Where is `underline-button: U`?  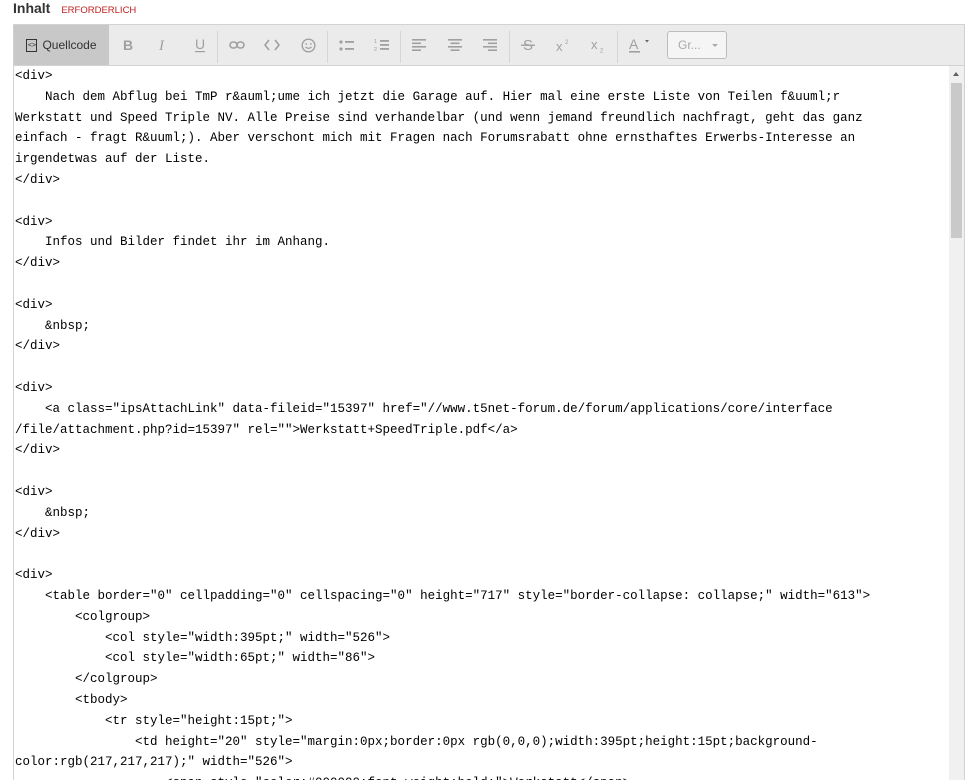
underline-button: U is located at coordinates (200, 45).